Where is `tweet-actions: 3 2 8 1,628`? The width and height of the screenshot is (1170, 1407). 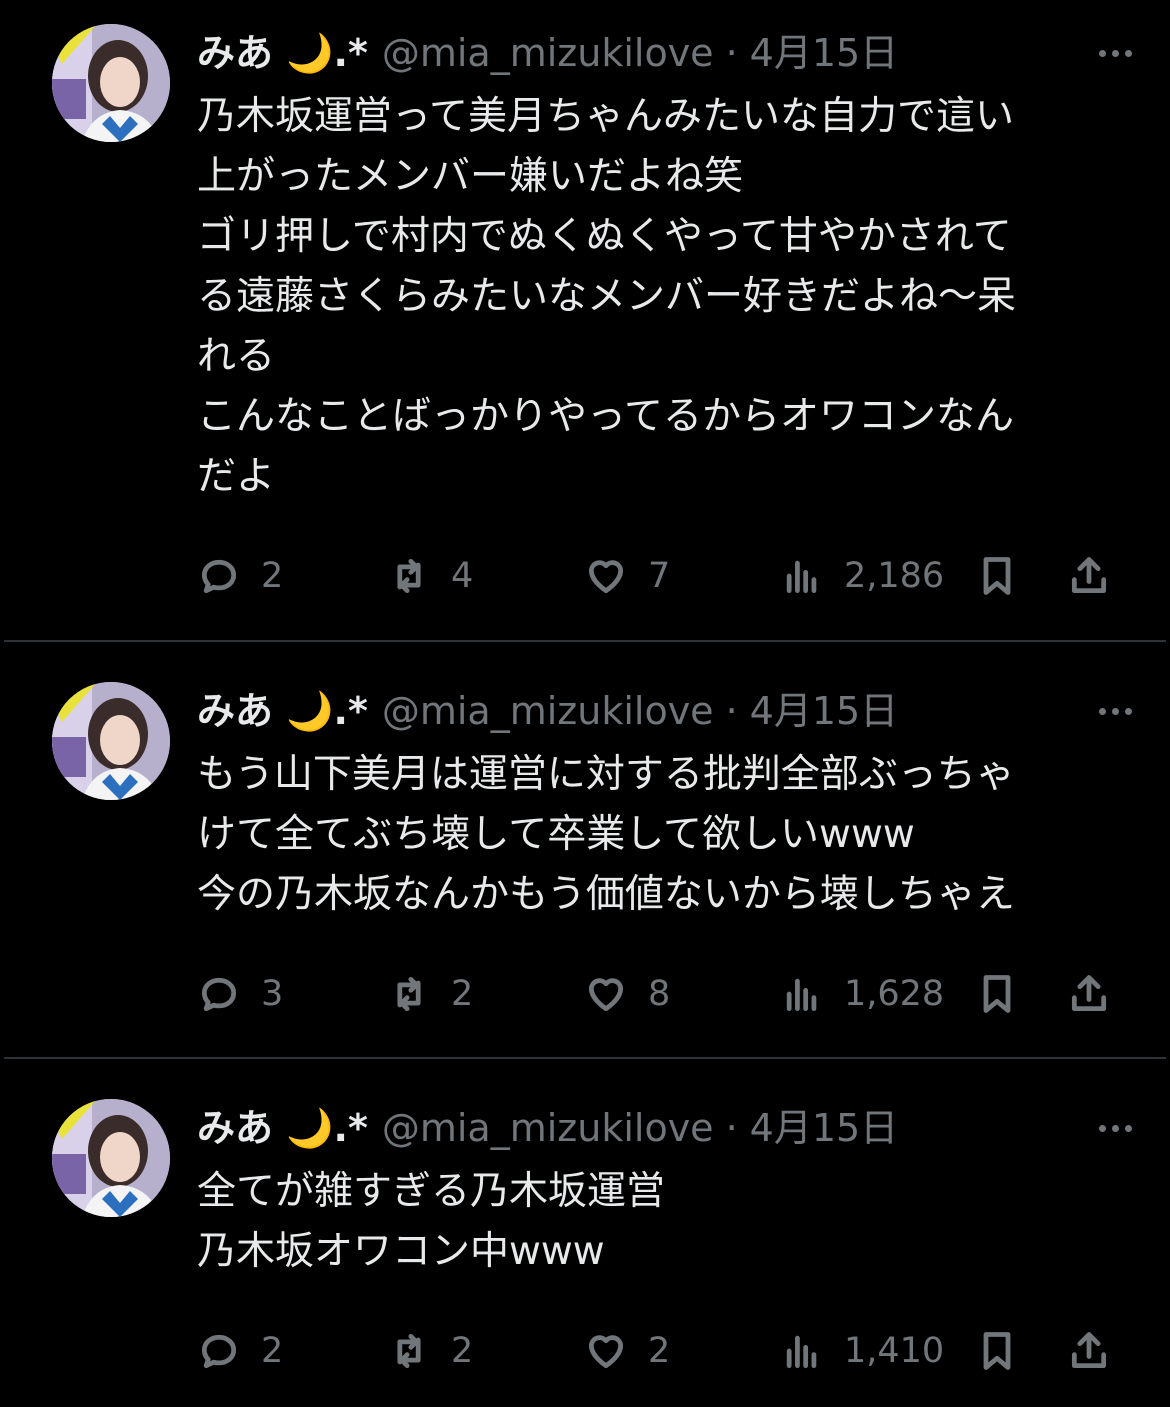
tweet-actions: 3 2 8 1,628 is located at coordinates (662, 994).